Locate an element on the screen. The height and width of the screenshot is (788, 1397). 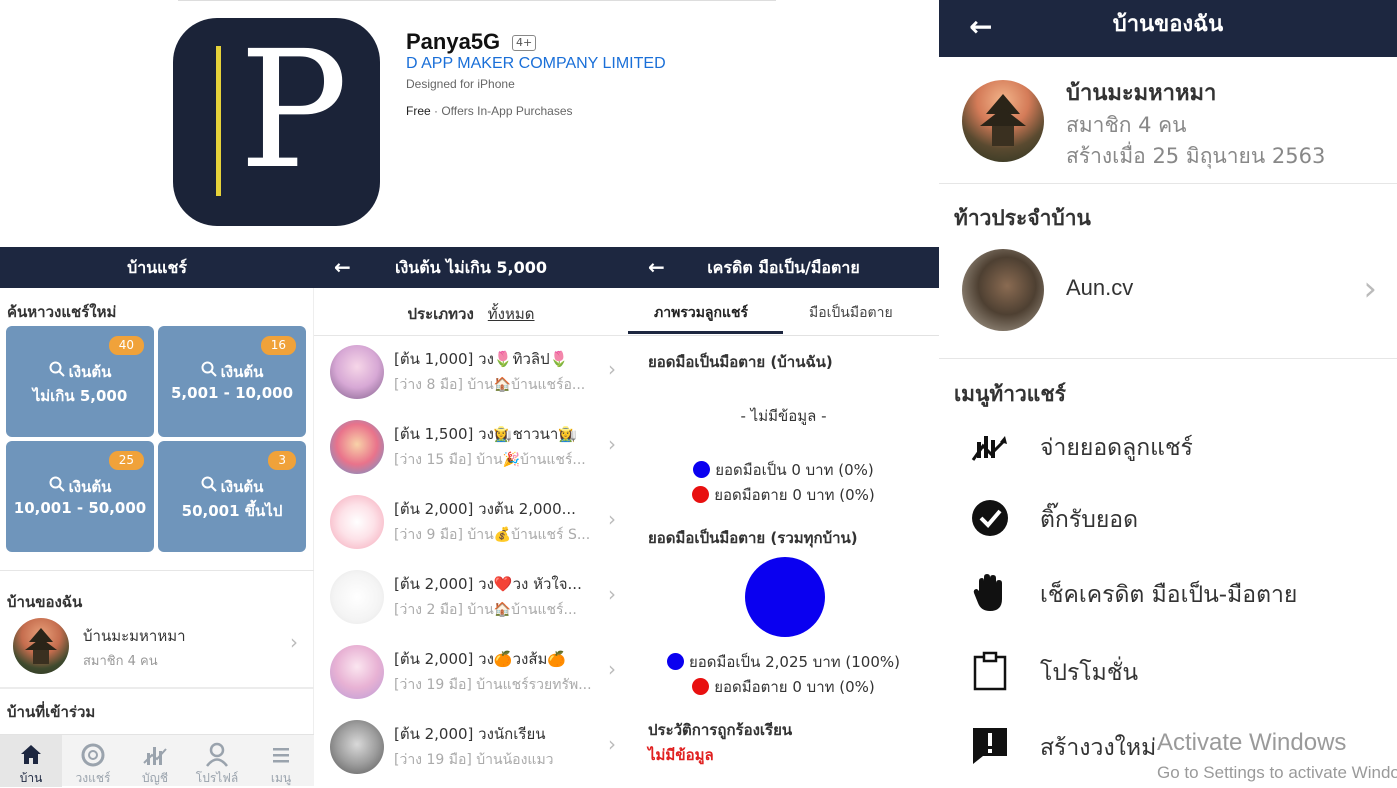
page-title: บ้านของฉัน is located at coordinates (1168, 24).